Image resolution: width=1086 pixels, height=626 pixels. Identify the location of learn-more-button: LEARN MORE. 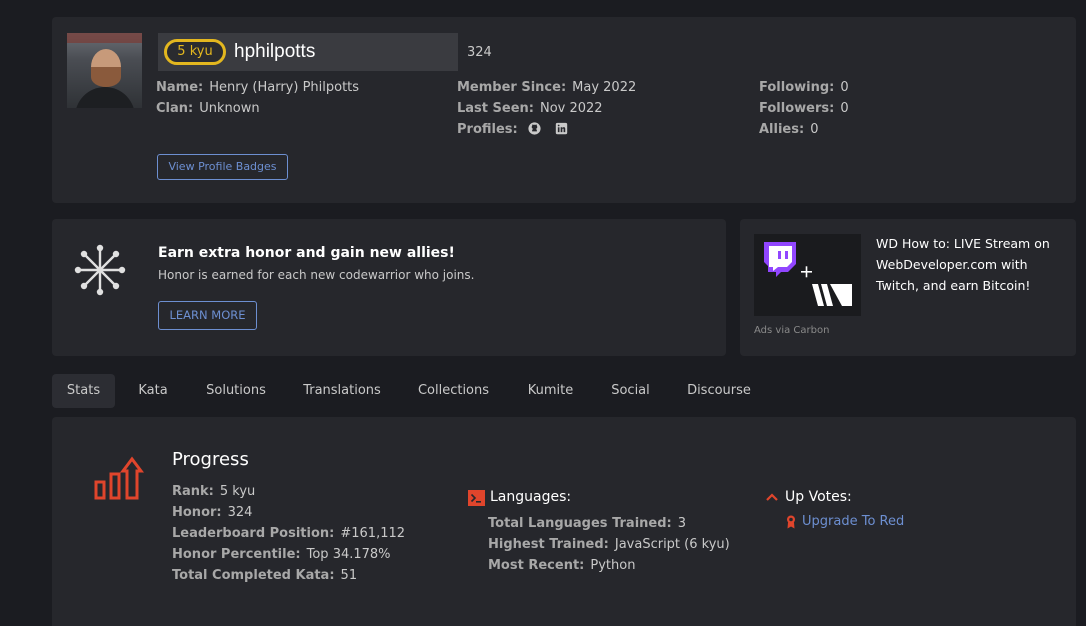
(207, 315).